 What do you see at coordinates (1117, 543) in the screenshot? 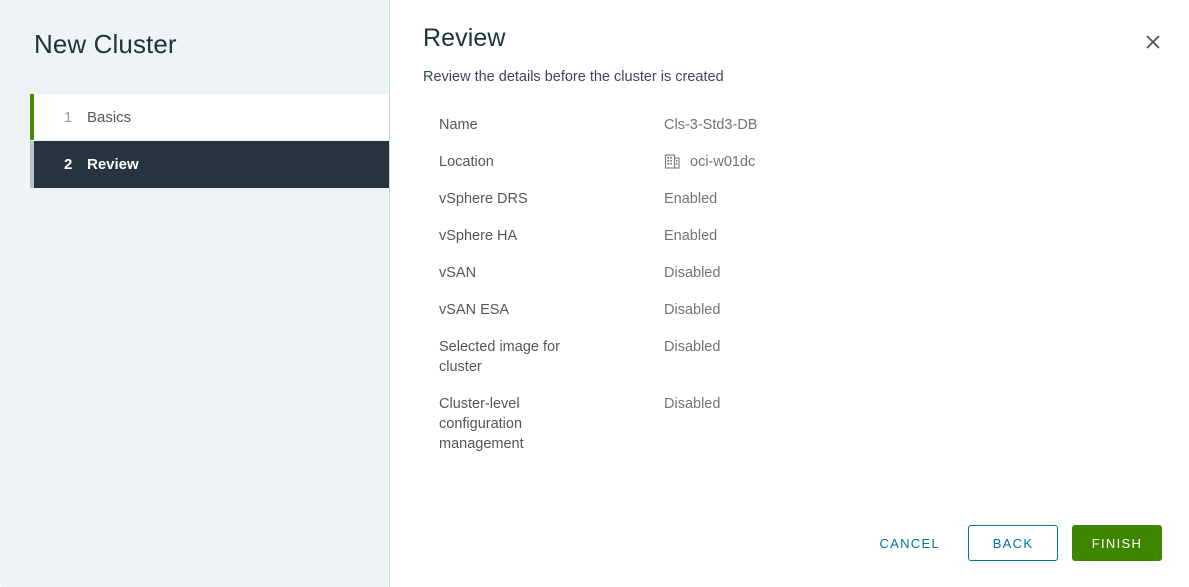
I see `finish-button: FINISH` at bounding box center [1117, 543].